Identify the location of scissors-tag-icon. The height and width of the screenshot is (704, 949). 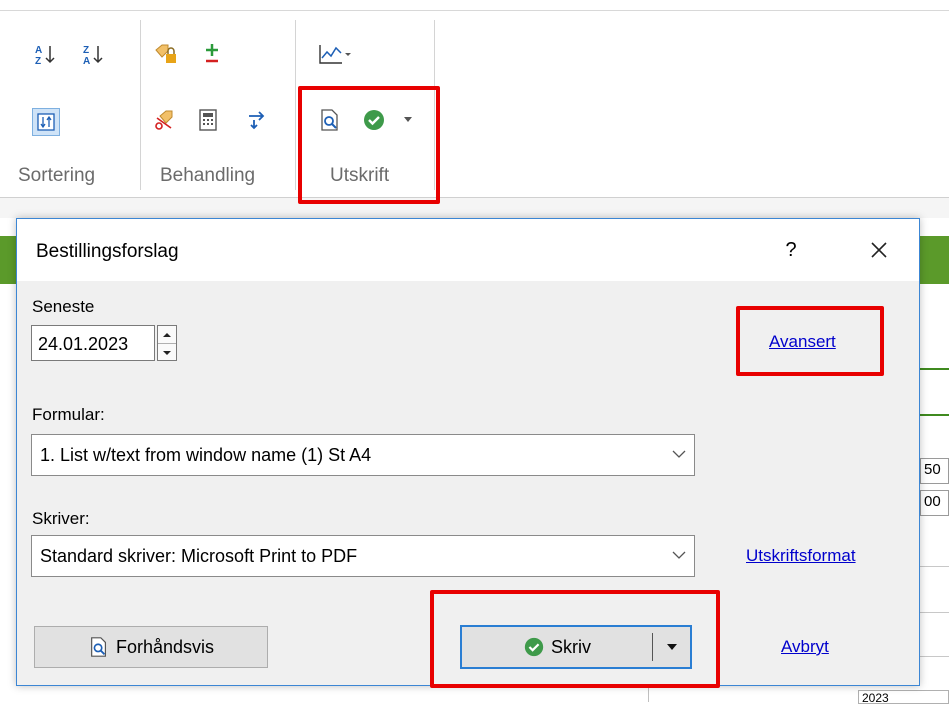
(166, 120).